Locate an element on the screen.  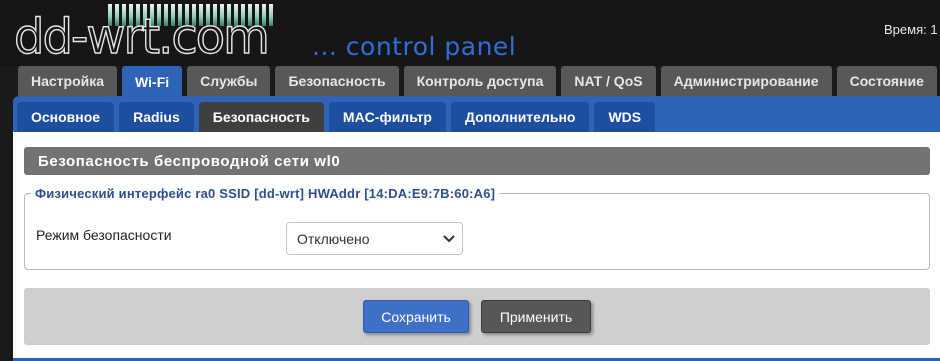
section-title: Безопасность беспроводной сети wl0 is located at coordinates (477, 161).